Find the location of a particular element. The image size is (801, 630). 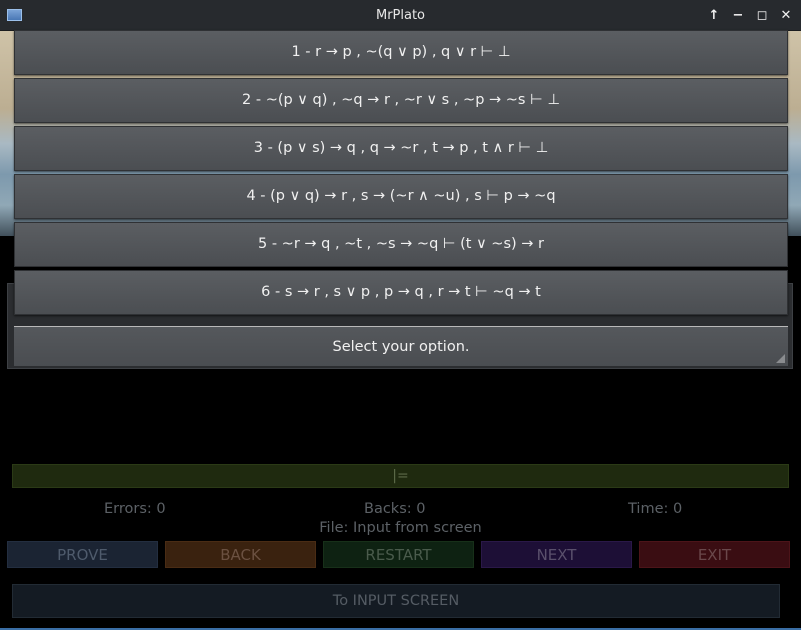

select-prompt-label: Select your option. is located at coordinates (401, 347).